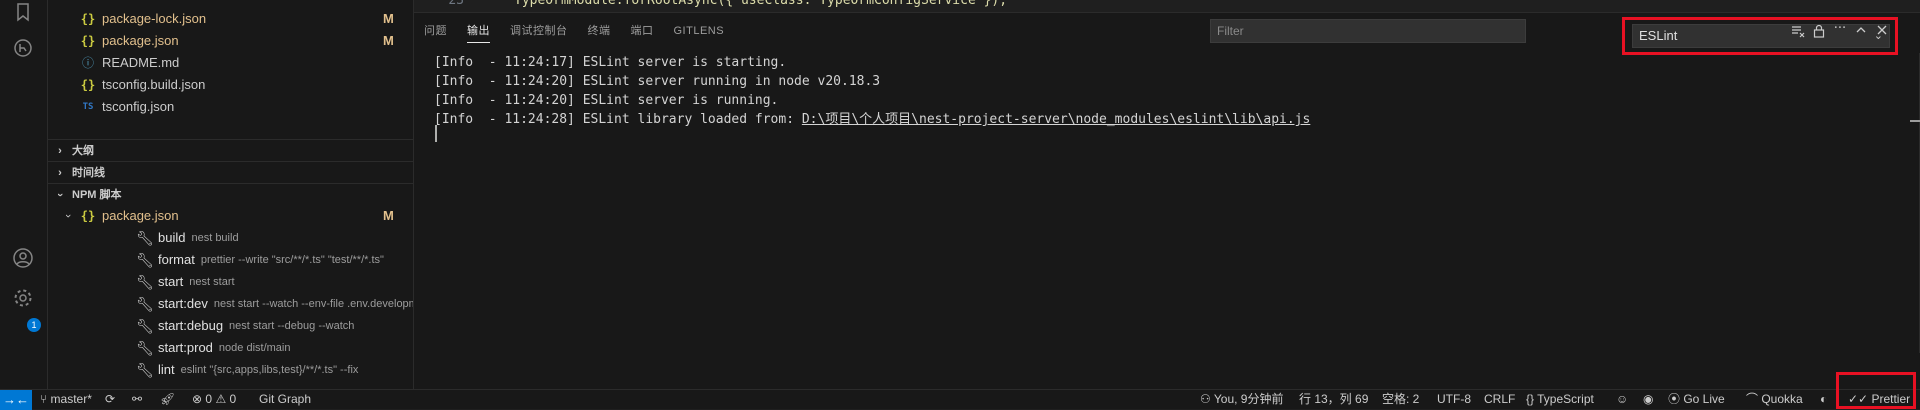 The image size is (1920, 410). I want to click on sync-icon: ⟳, so click(110, 399).